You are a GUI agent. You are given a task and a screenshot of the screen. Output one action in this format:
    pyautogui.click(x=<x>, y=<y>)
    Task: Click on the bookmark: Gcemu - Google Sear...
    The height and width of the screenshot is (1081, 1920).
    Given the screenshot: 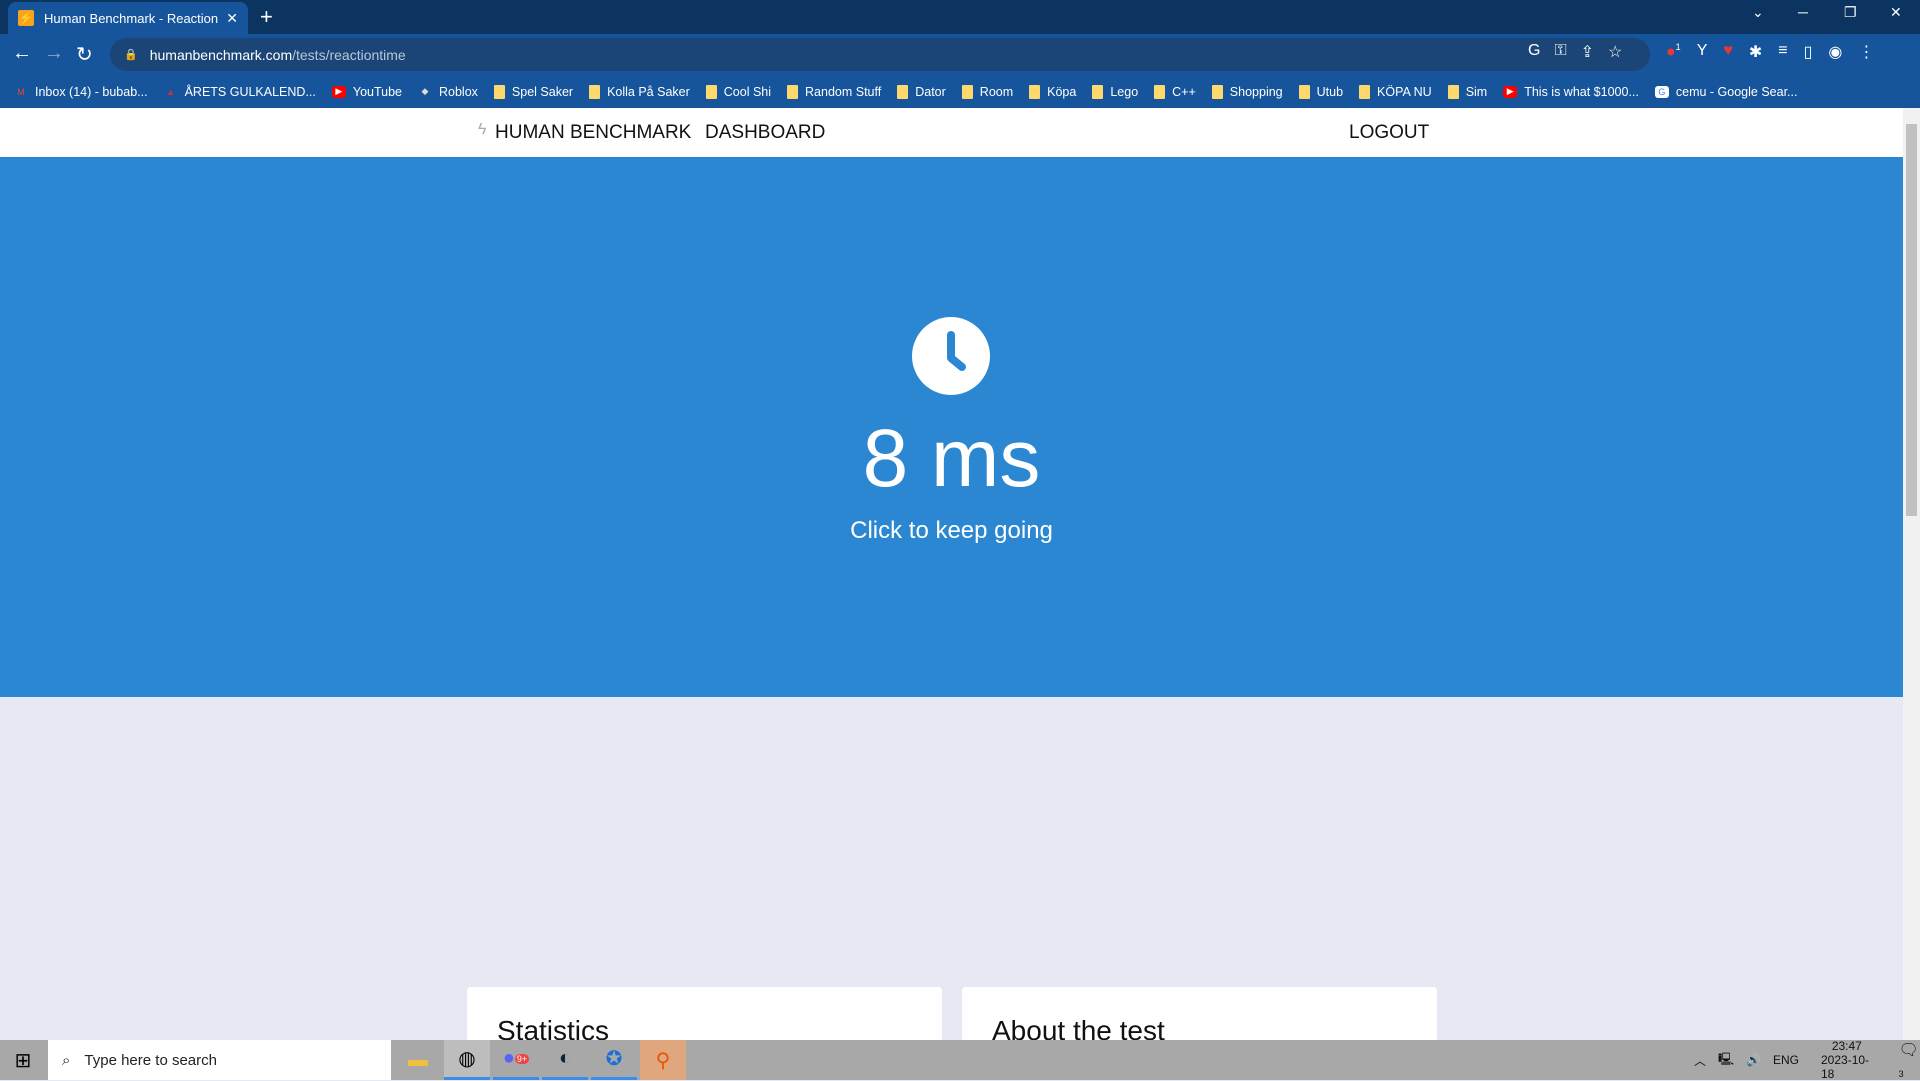 What is the action you would take?
    pyautogui.click(x=1725, y=92)
    